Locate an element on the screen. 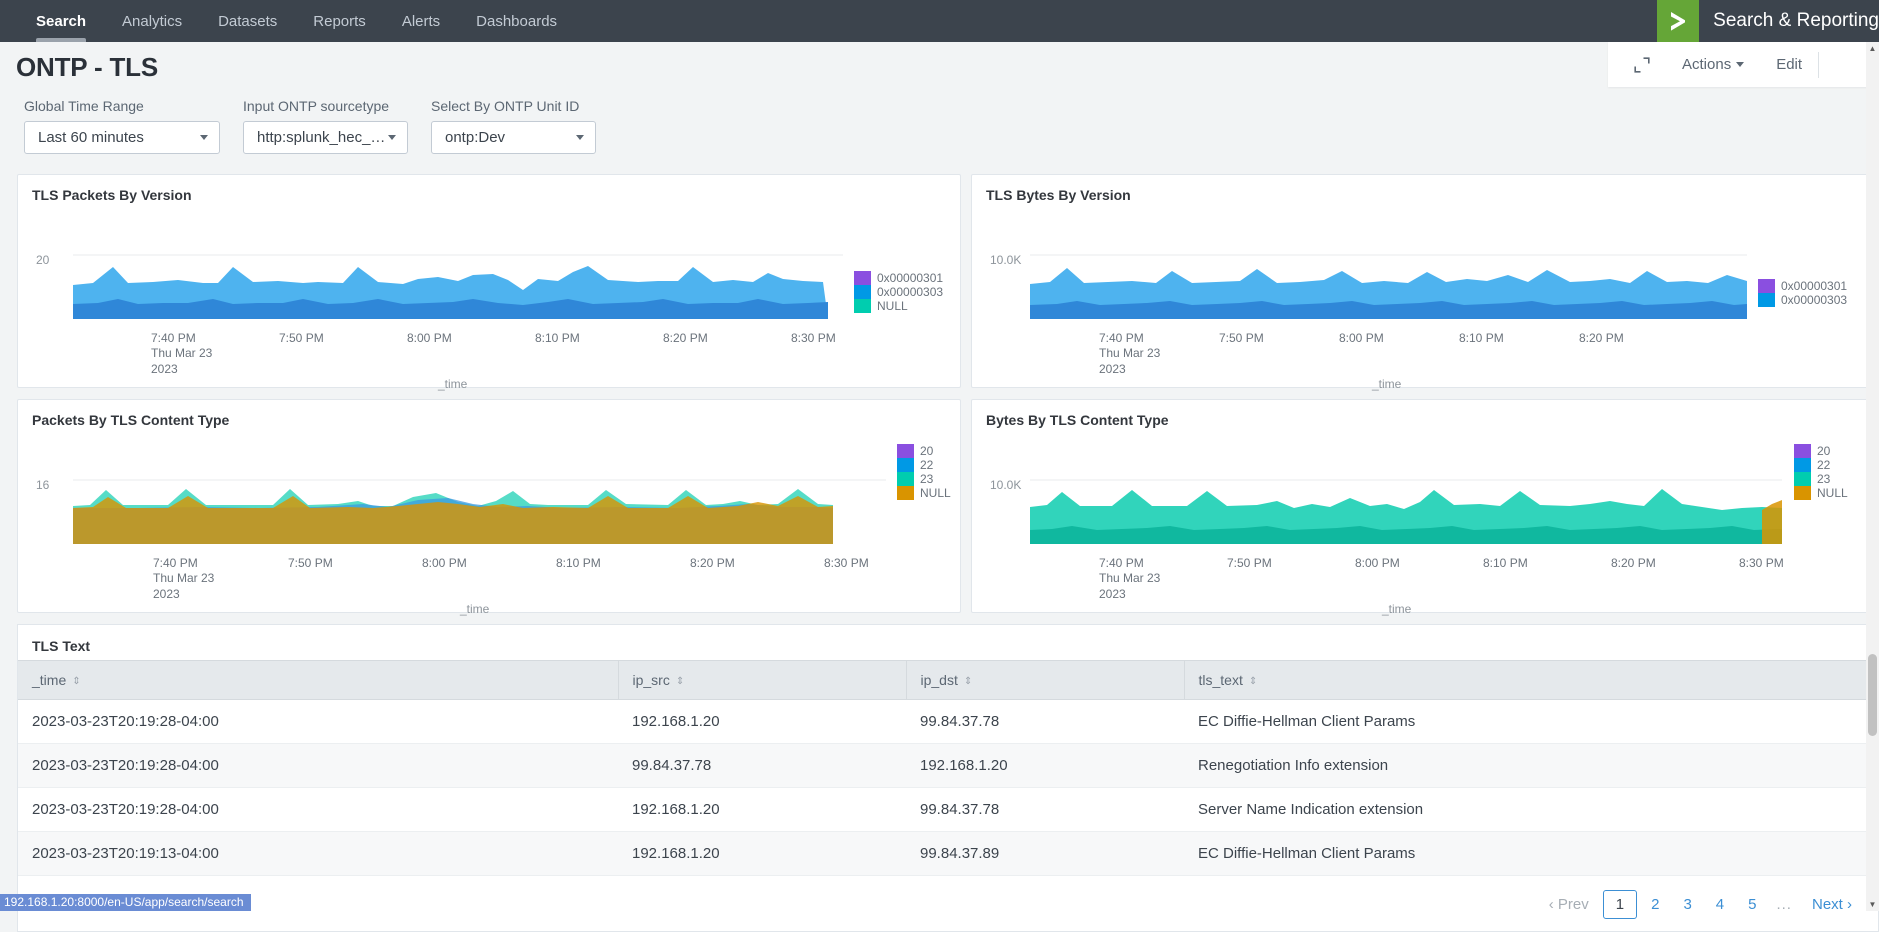 The height and width of the screenshot is (932, 1879). dropdown-value: ontp:Dev is located at coordinates (475, 137).